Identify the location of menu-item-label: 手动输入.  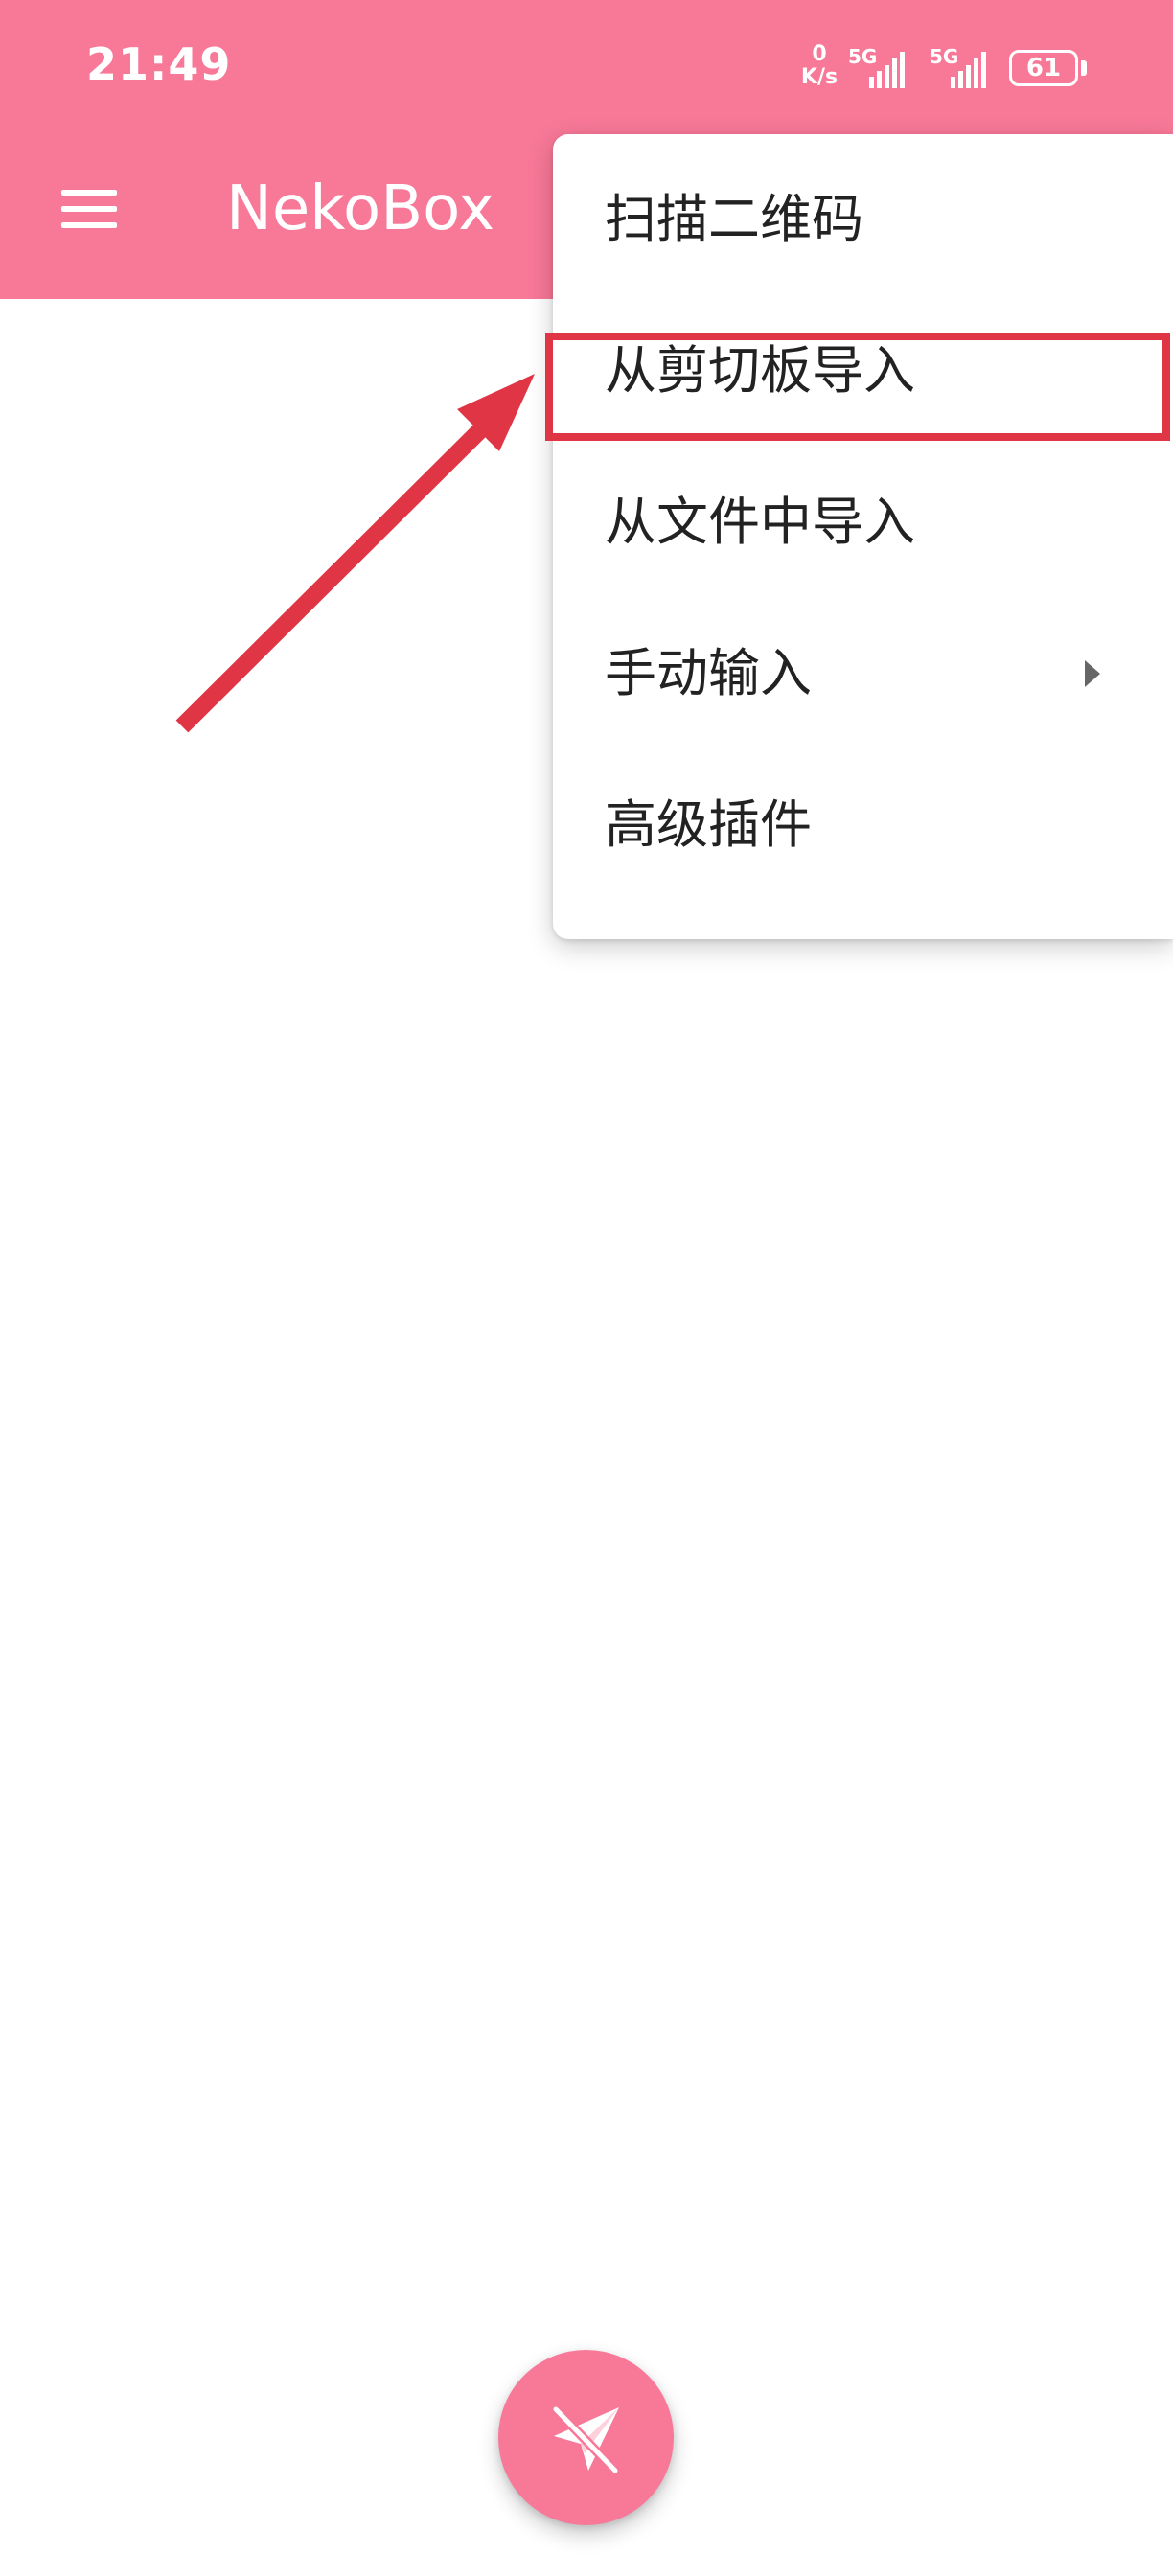
(708, 673).